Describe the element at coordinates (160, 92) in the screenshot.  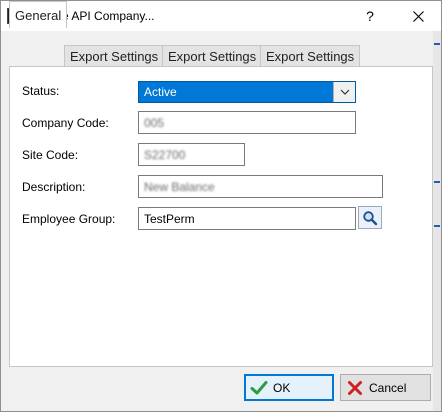
I see `status-value: Active` at that location.